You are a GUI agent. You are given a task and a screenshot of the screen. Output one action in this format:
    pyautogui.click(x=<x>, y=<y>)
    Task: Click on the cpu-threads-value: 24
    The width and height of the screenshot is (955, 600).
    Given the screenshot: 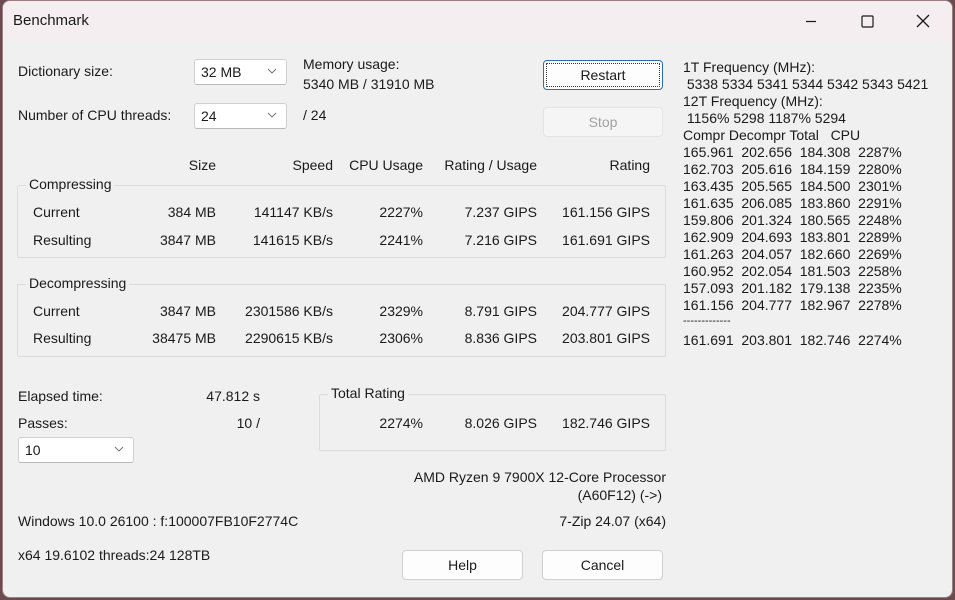 What is the action you would take?
    pyautogui.click(x=209, y=116)
    